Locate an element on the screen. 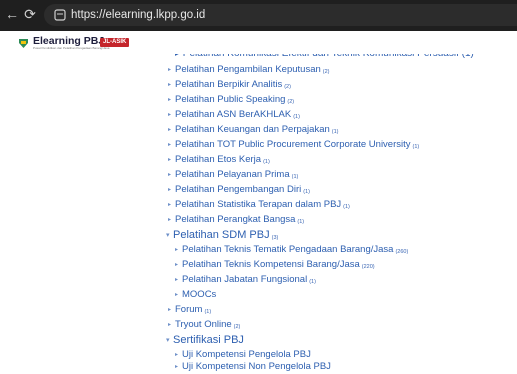 This screenshot has height=374, width=517. tree-item-label: Uji Kompetensi Pengelola PBJ is located at coordinates (246, 354).